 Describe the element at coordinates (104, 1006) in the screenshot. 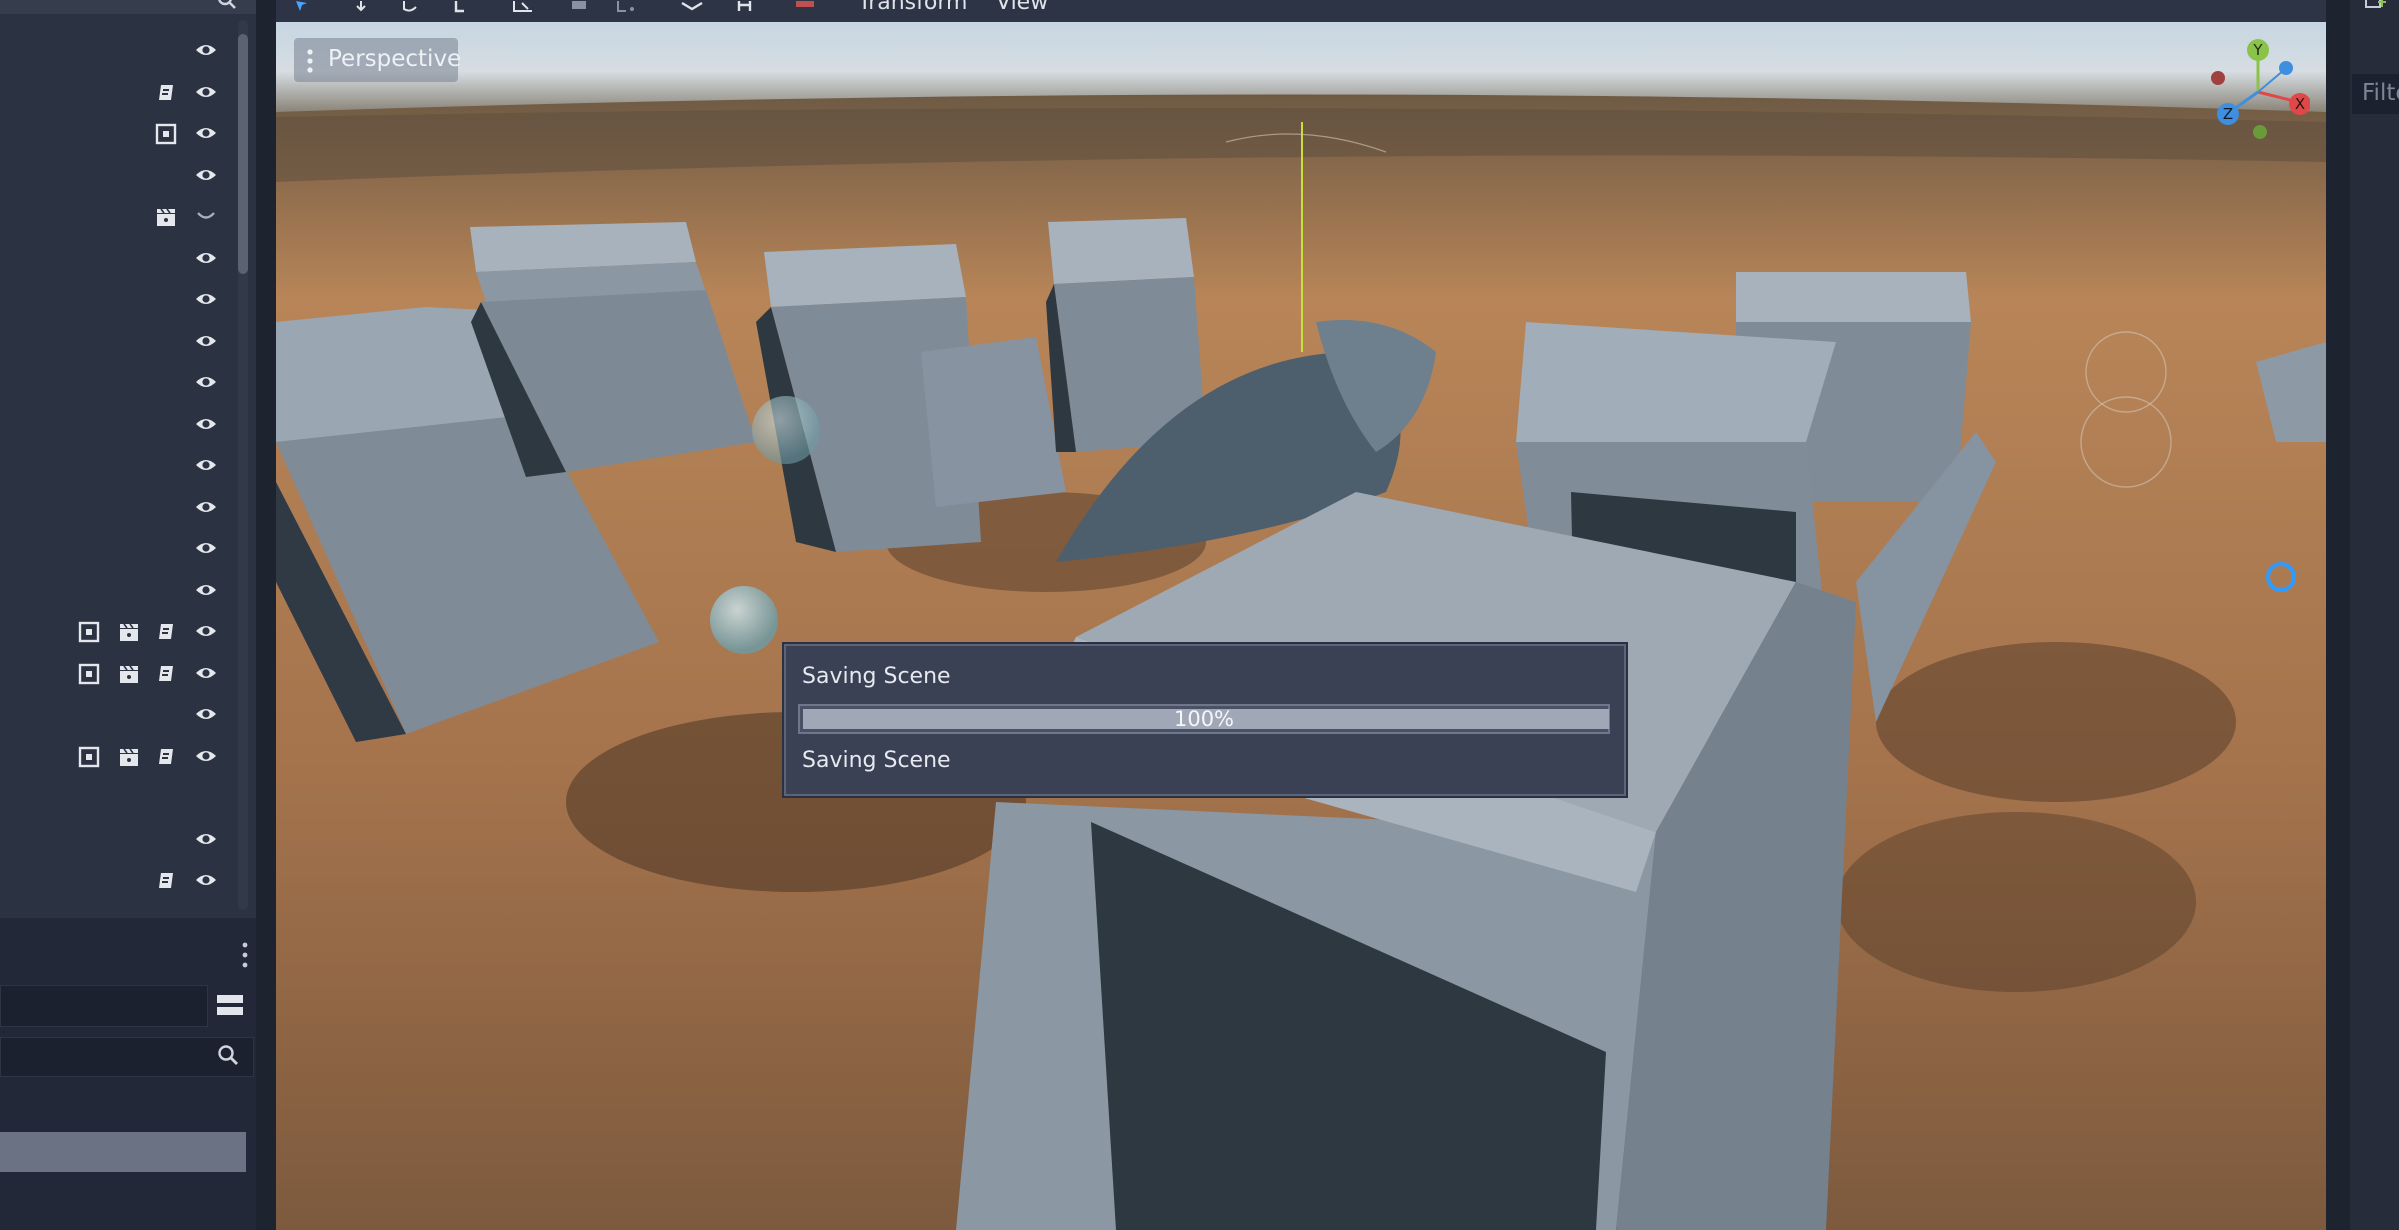

I see `filesystem-path-field` at that location.